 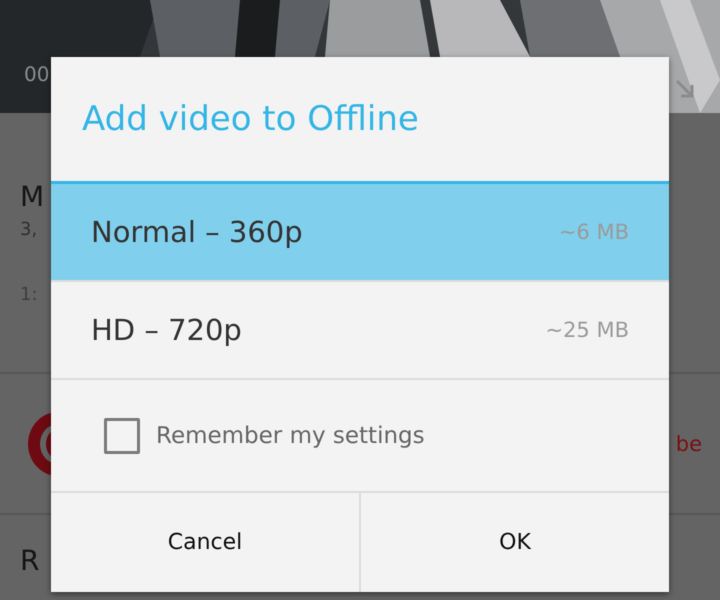 I want to click on section-heading: R, so click(x=30, y=560).